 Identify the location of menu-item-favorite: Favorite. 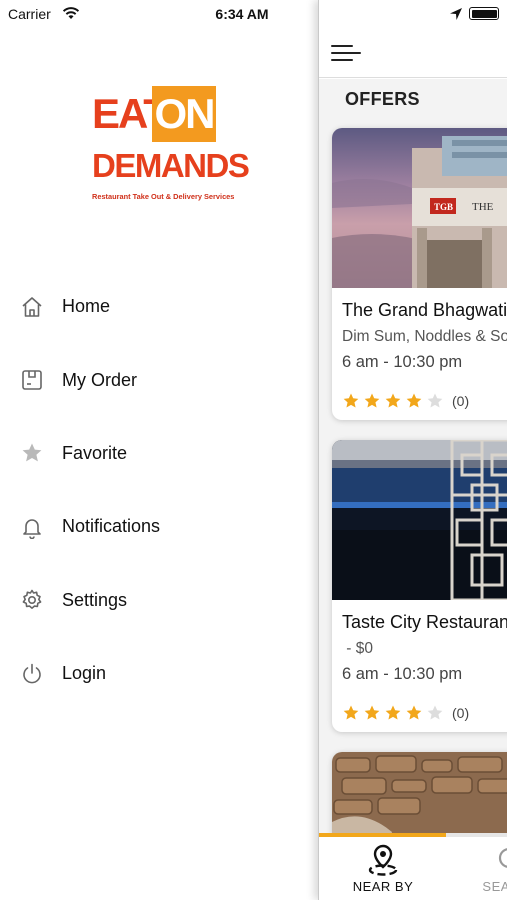
(159, 453).